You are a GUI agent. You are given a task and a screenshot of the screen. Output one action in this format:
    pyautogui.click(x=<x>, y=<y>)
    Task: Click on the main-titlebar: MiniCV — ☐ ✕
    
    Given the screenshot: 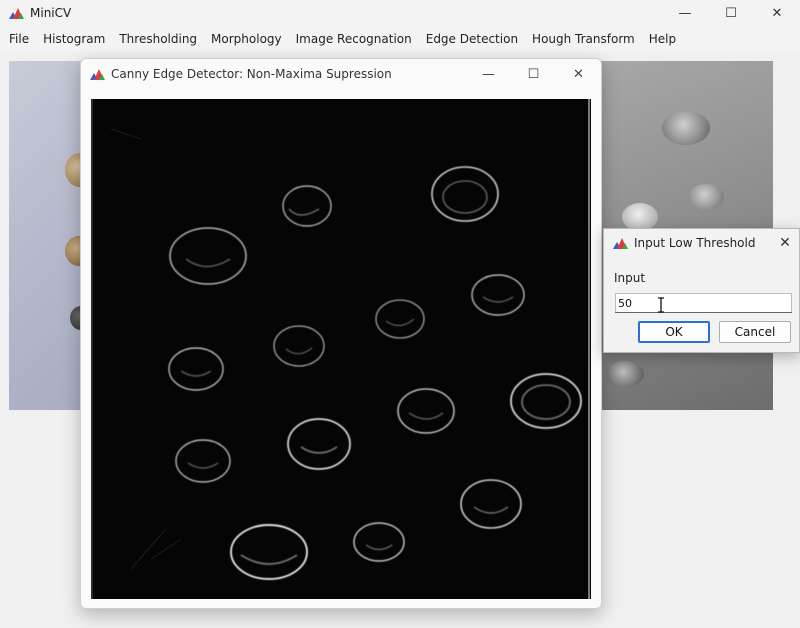 What is the action you would take?
    pyautogui.click(x=400, y=13)
    